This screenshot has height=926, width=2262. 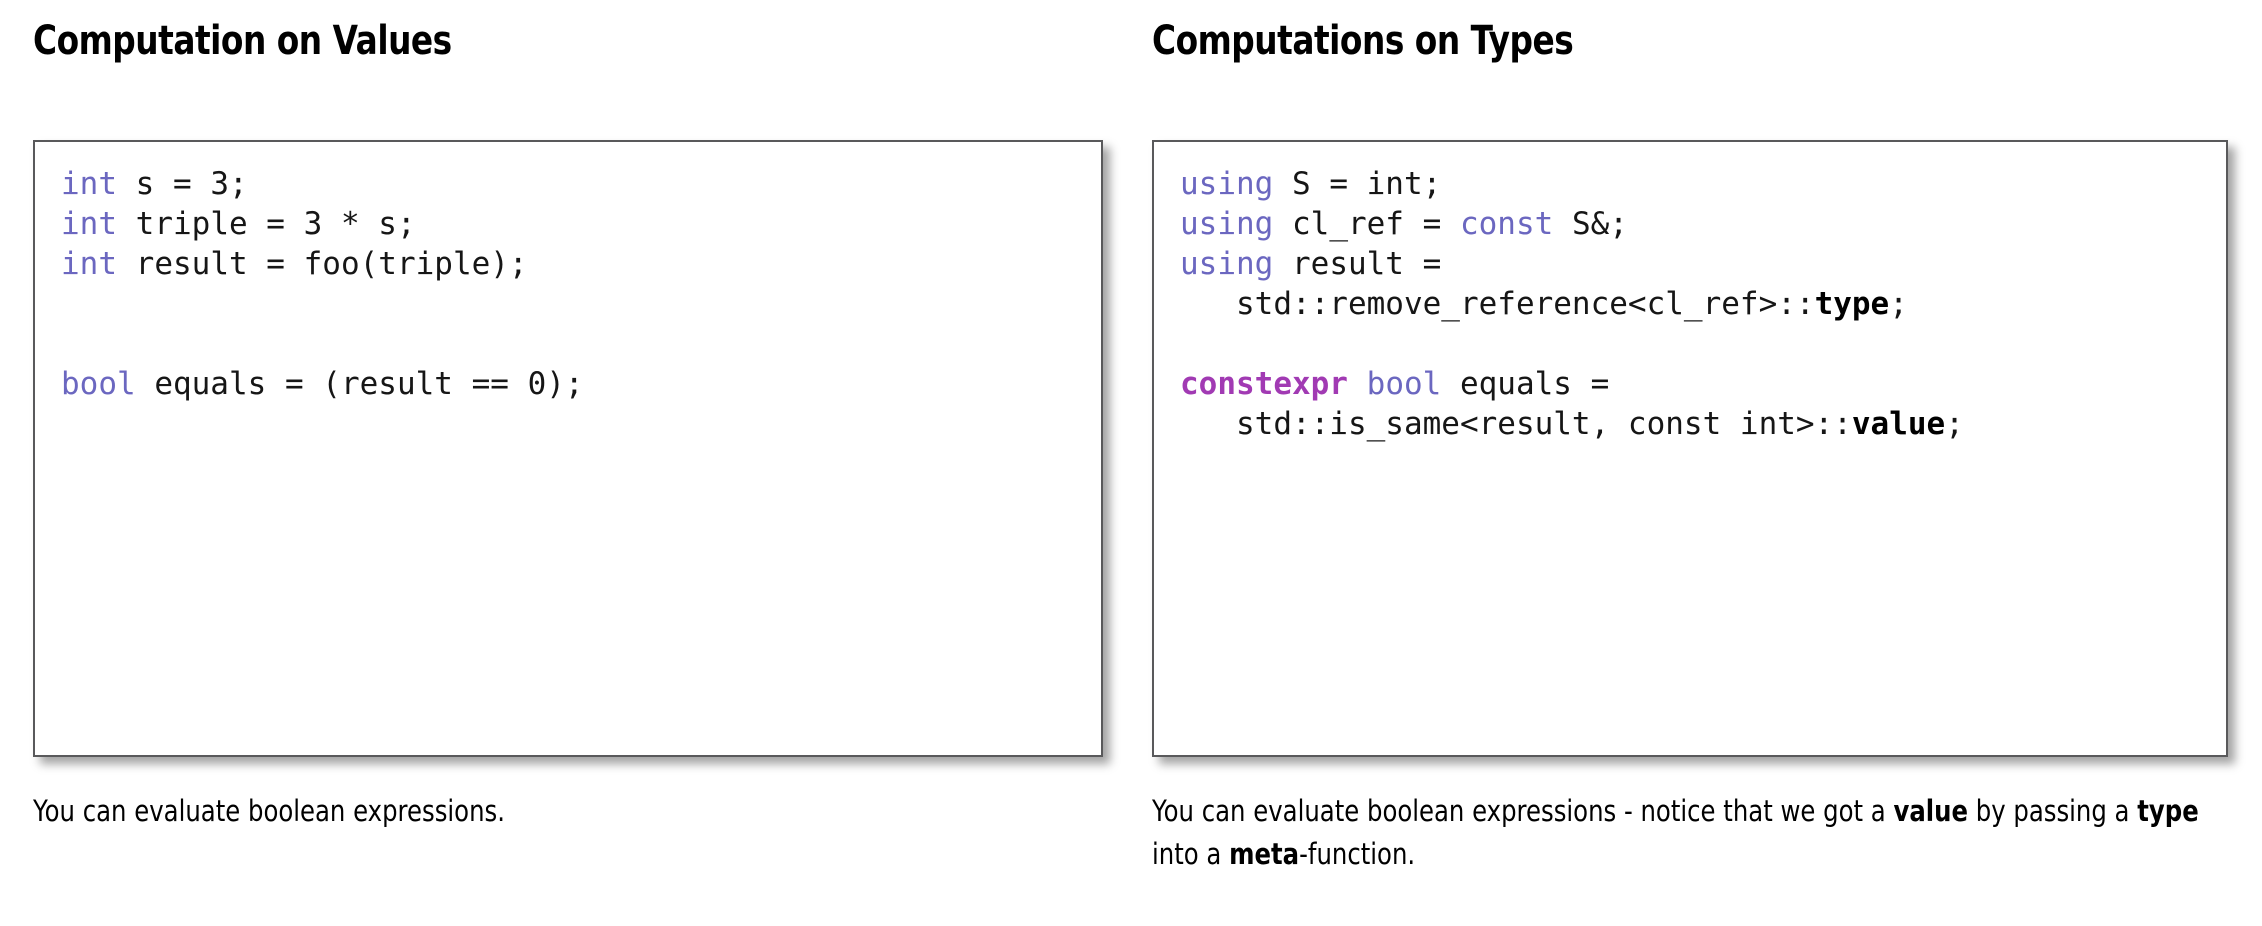 I want to click on code-token: std::remove_reference<cl_ref>::, so click(x=1497, y=304).